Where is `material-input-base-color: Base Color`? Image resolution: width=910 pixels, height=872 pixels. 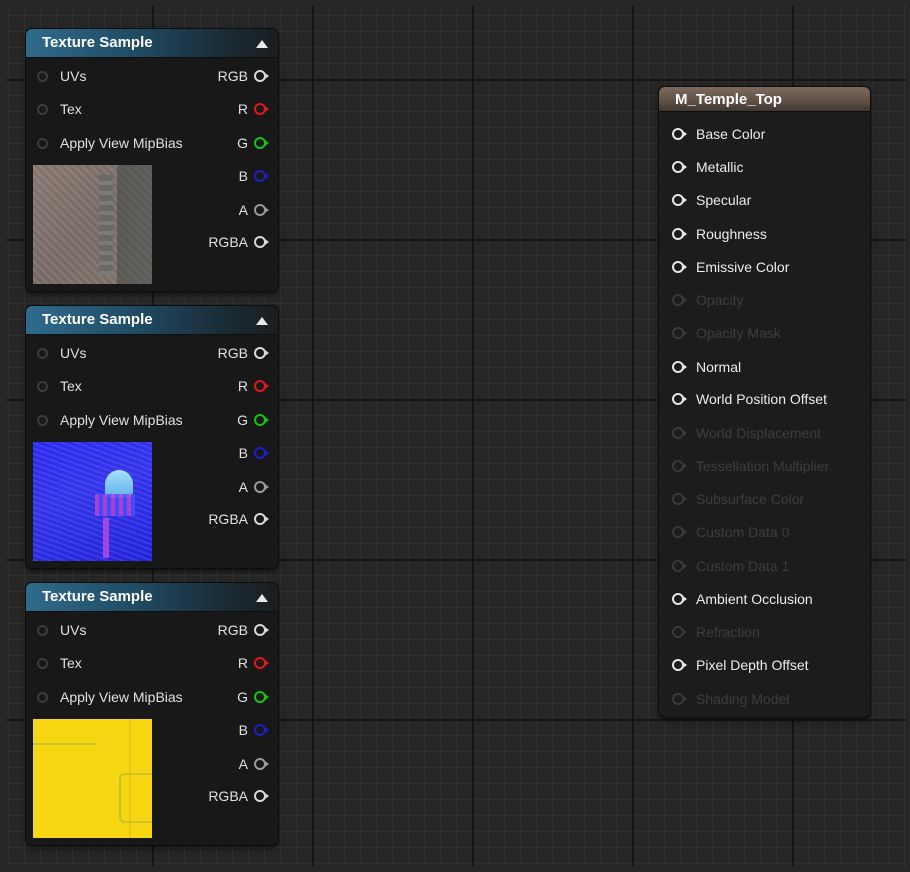
material-input-base-color: Base Color is located at coordinates (718, 134).